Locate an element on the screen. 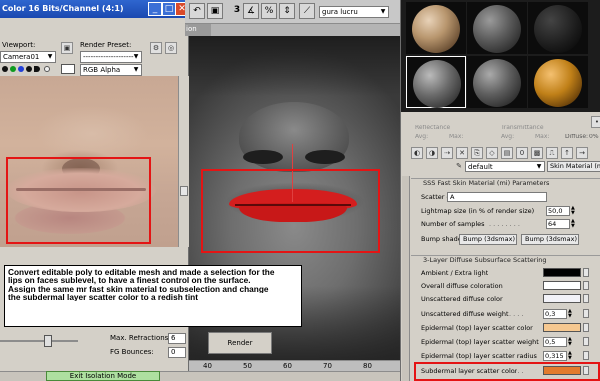 The height and width of the screenshot is (381, 600). ruler-tick: 80 is located at coordinates (367, 366).